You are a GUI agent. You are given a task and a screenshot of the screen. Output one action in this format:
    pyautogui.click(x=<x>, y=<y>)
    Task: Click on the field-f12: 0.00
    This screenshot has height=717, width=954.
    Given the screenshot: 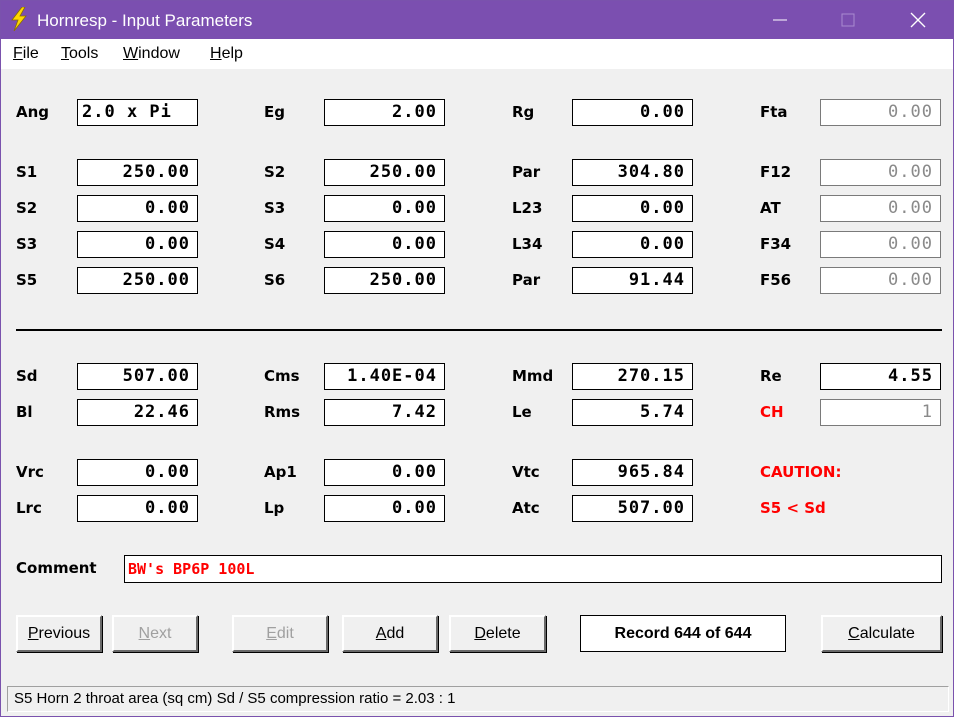 What is the action you would take?
    pyautogui.click(x=880, y=172)
    